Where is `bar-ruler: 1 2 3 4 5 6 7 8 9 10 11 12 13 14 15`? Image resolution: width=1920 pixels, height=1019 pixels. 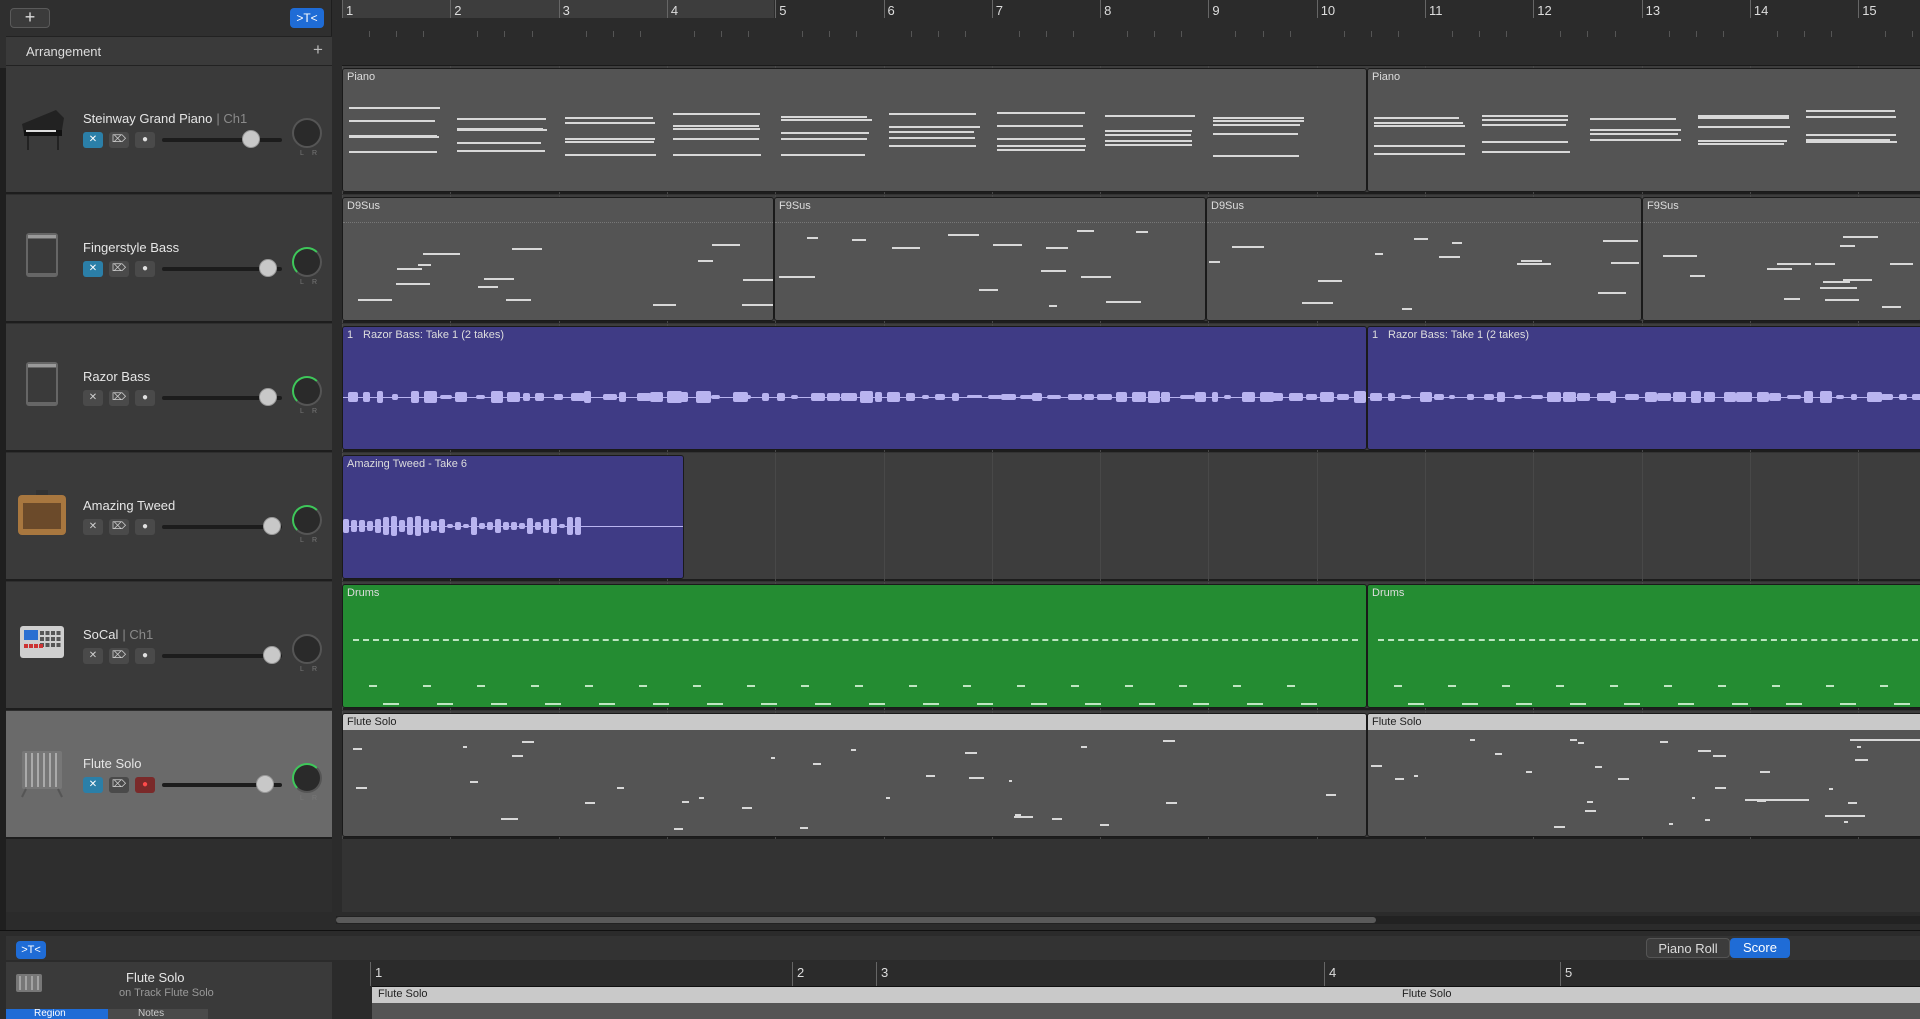 bar-ruler: 1 2 3 4 5 6 7 8 9 10 11 12 13 14 15 is located at coordinates (1131, 33).